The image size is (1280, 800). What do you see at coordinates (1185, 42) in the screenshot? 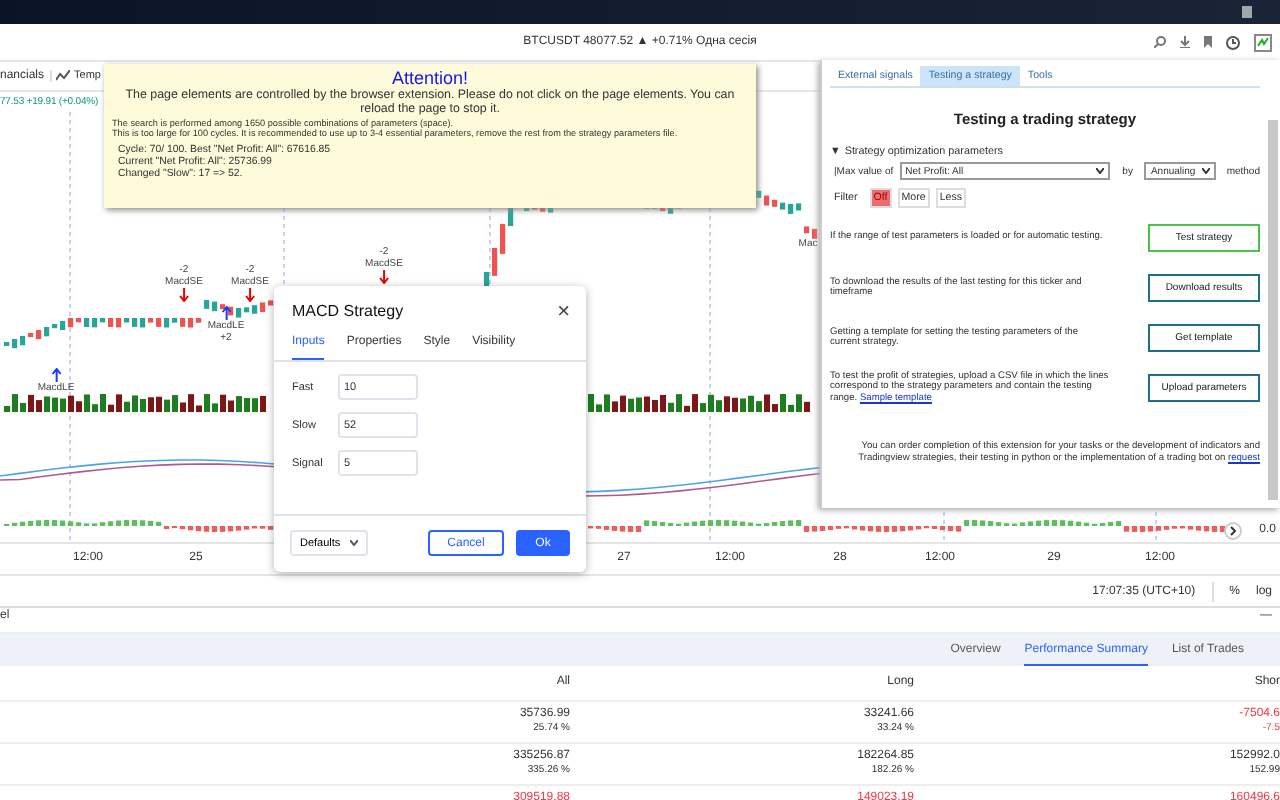
I see `download-icon` at bounding box center [1185, 42].